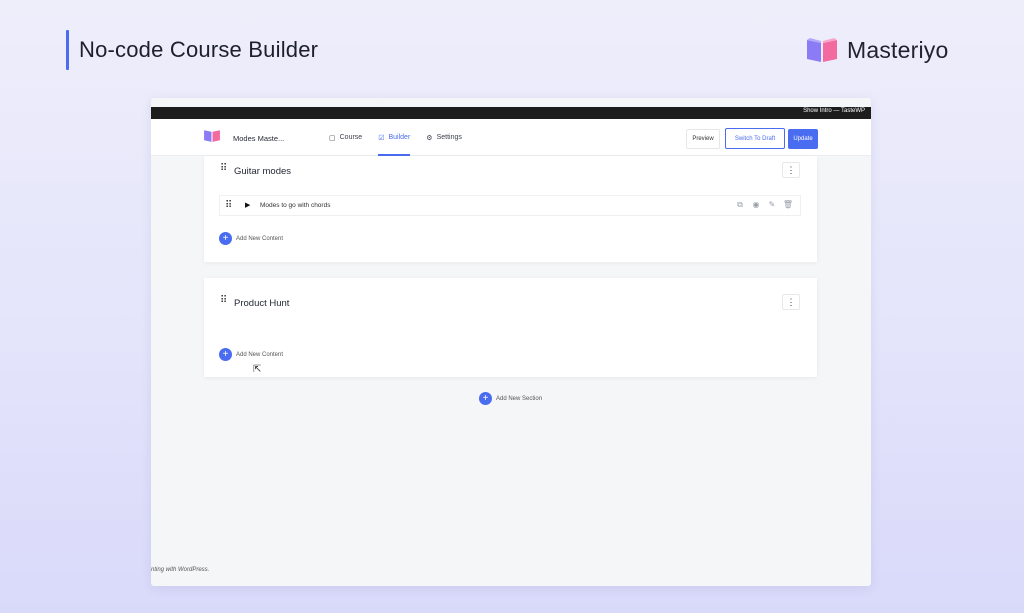 The width and height of the screenshot is (1024, 613). I want to click on edit-icon: ✎, so click(772, 205).